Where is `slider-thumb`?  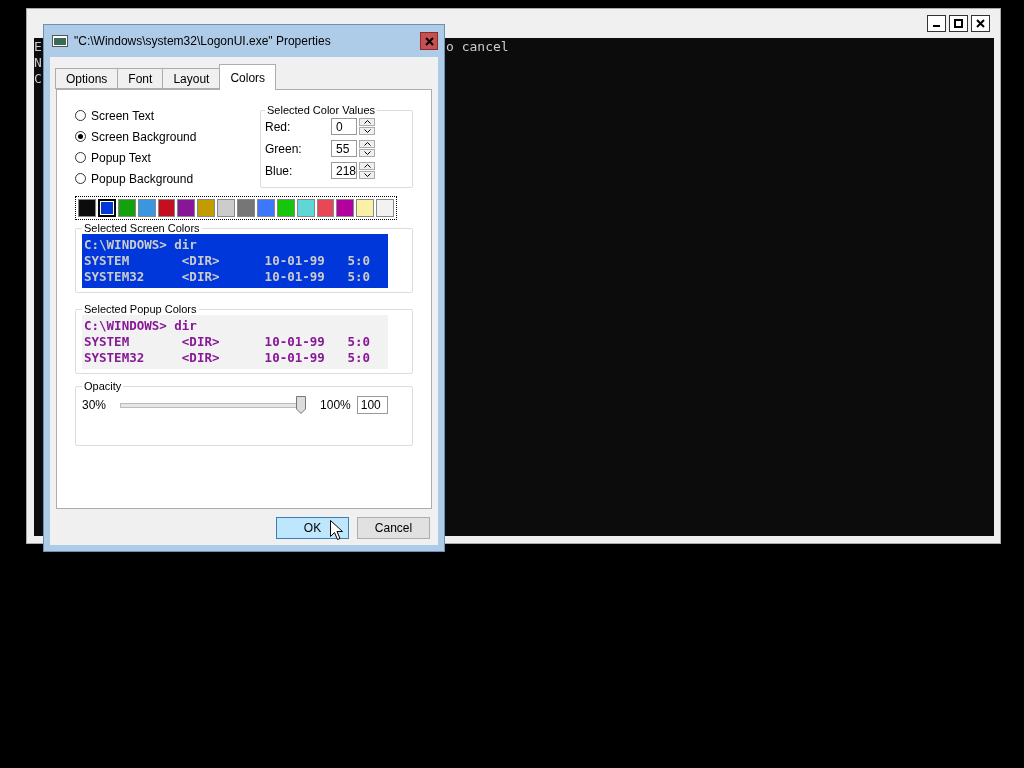
slider-thumb is located at coordinates (301, 405).